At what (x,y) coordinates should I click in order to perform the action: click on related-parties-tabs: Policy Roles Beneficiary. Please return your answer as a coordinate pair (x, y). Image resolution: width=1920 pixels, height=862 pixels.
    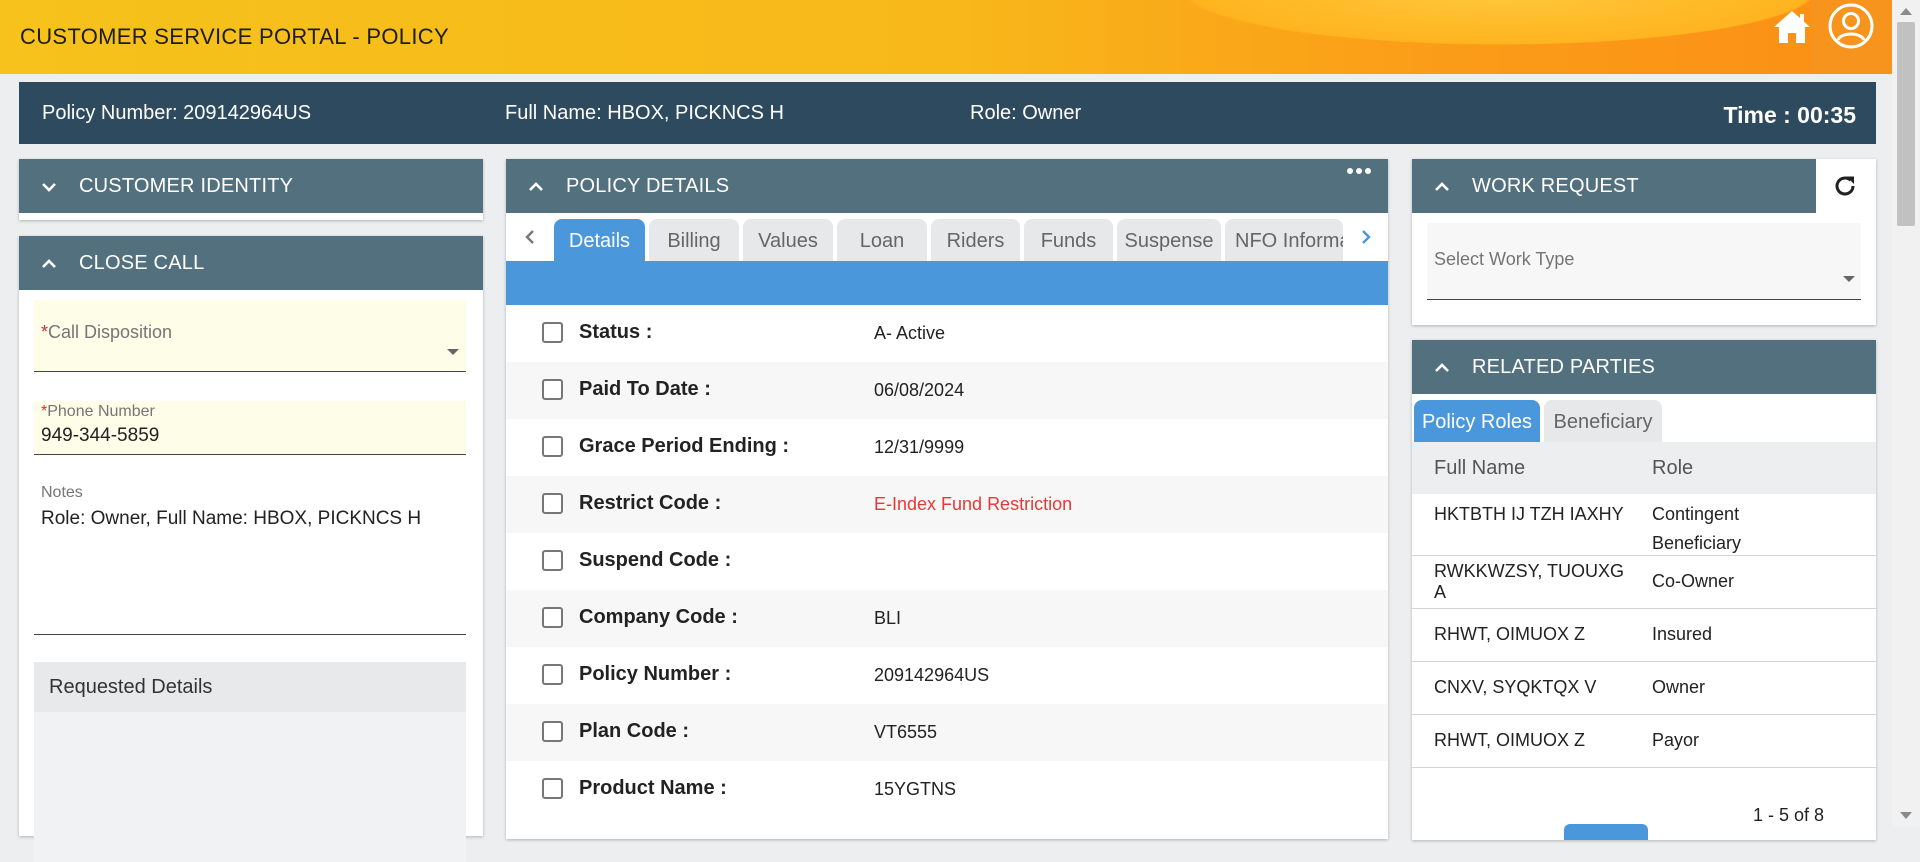
    Looking at the image, I should click on (1644, 418).